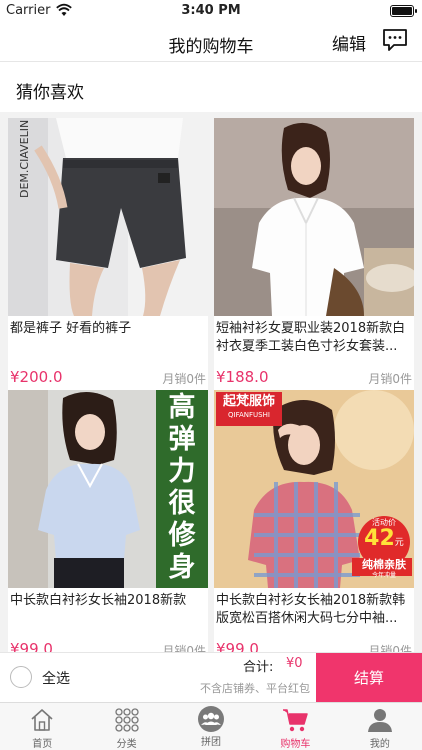 Image resolution: width=422 pixels, height=750 pixels. What do you see at coordinates (182, 535) in the screenshot?
I see `banner-char: 修` at bounding box center [182, 535].